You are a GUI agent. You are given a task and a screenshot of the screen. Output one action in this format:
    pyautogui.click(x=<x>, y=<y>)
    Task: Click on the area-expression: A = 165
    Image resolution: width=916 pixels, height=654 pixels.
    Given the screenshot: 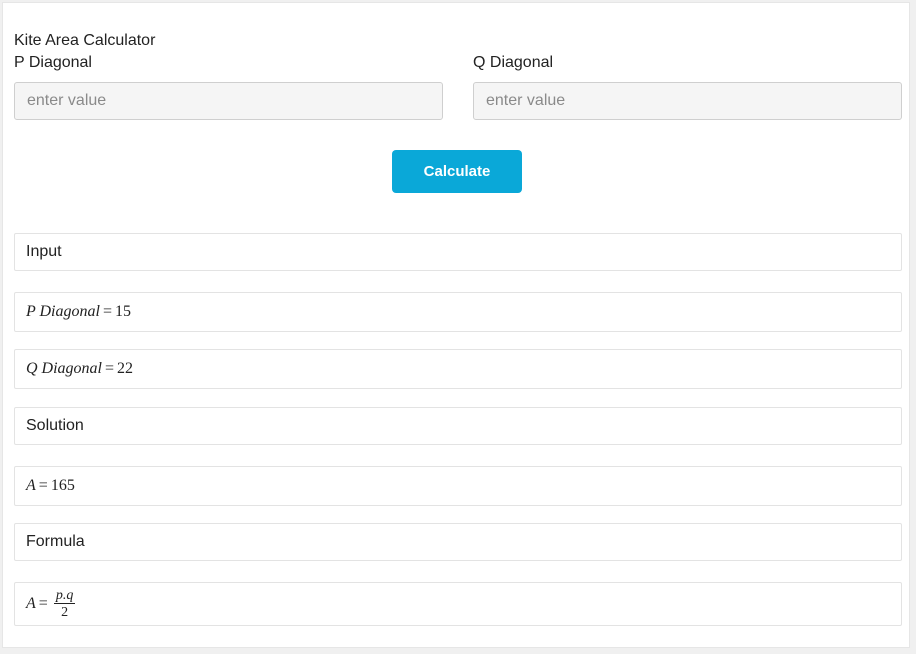 What is the action you would take?
    pyautogui.click(x=50, y=485)
    